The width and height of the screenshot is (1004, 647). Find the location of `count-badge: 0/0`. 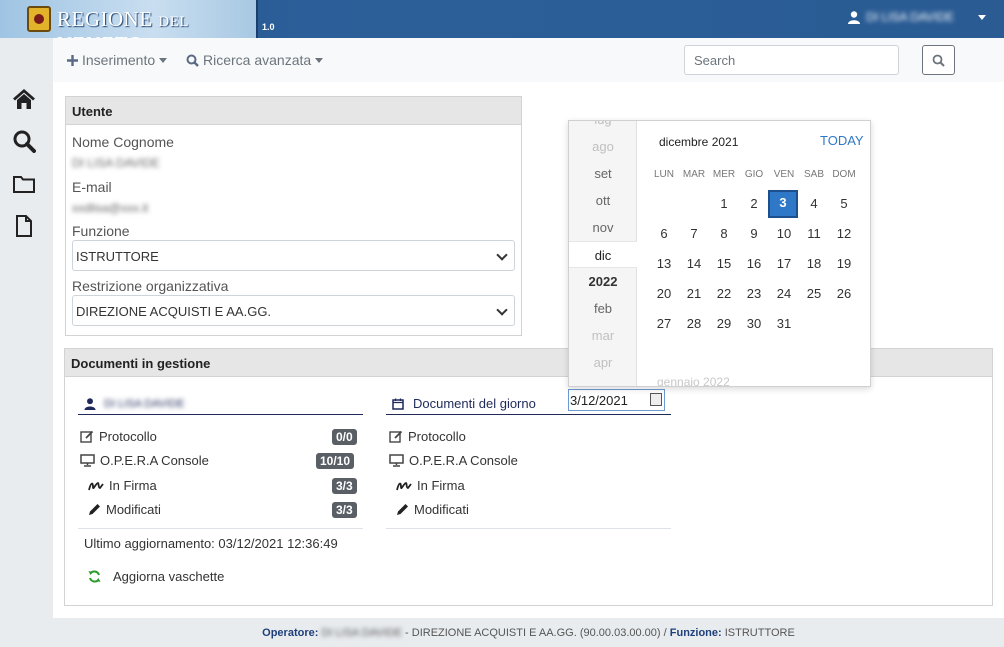

count-badge: 0/0 is located at coordinates (344, 437).